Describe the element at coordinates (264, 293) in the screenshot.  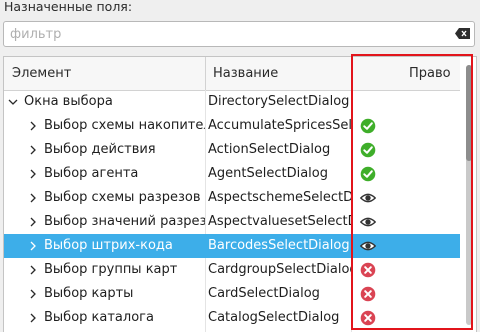
I see `row-name-label: CardSelectDialog` at that location.